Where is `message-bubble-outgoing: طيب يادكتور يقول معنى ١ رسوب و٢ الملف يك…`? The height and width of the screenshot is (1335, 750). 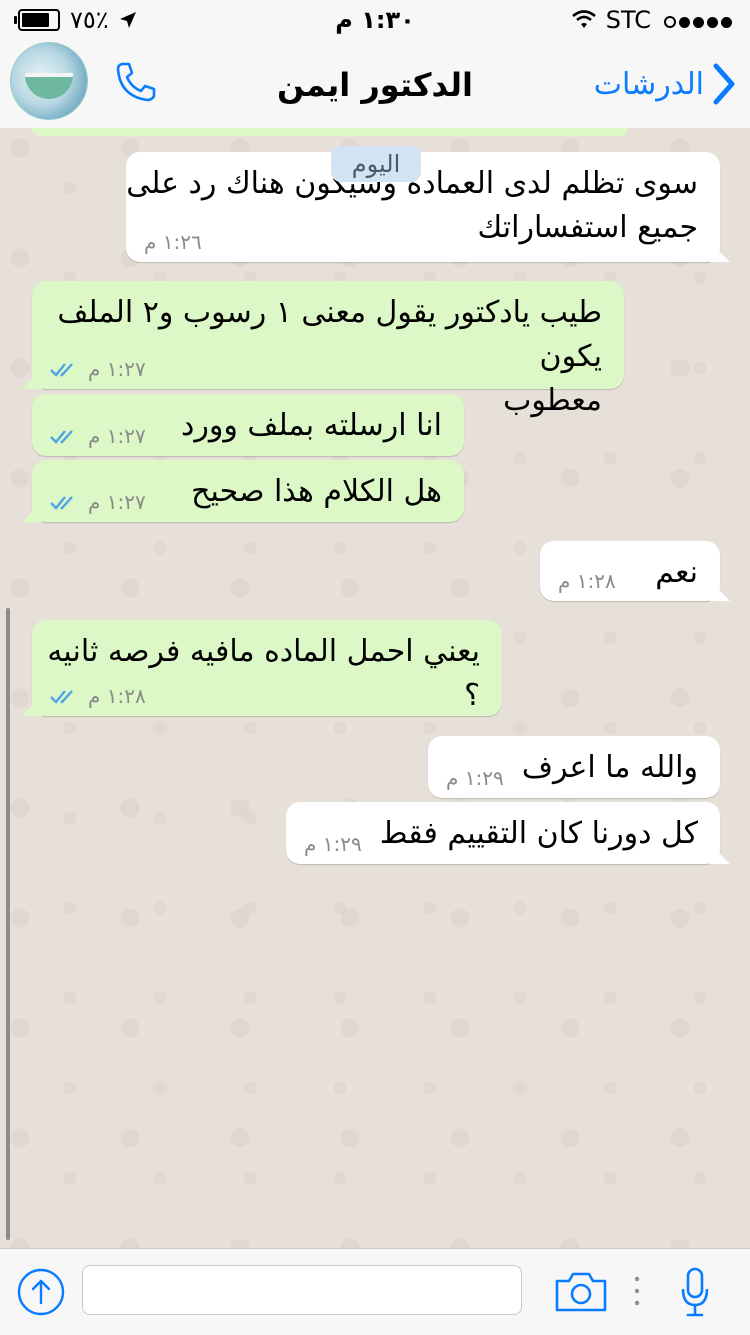
message-bubble-outgoing: طيب يادكتور يقول معنى ١ رسوب و٢ الملف يك… is located at coordinates (328, 349).